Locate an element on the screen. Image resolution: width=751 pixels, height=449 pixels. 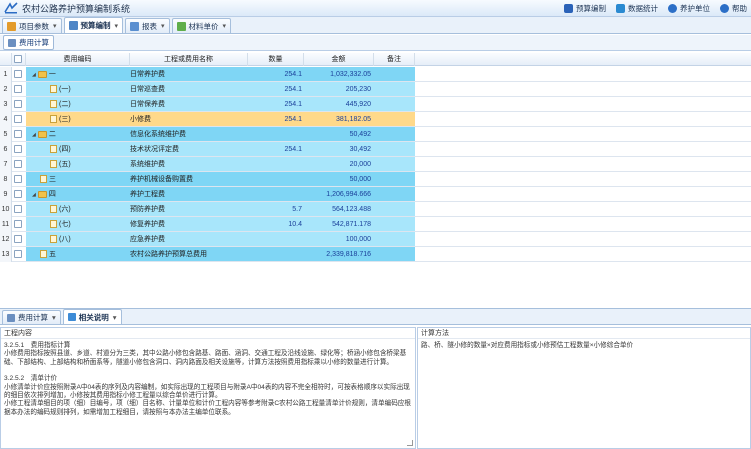
maintenance-unit-button: 养护单位 is located at coordinates (689, 8).